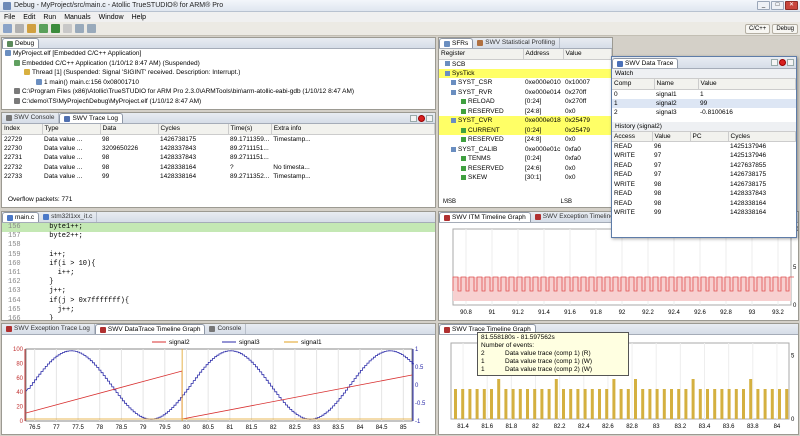 The image size is (800, 436). What do you see at coordinates (525, 130) in the screenshot?
I see `table-row: CURRENT [0:24] 0x25479` at bounding box center [525, 130].